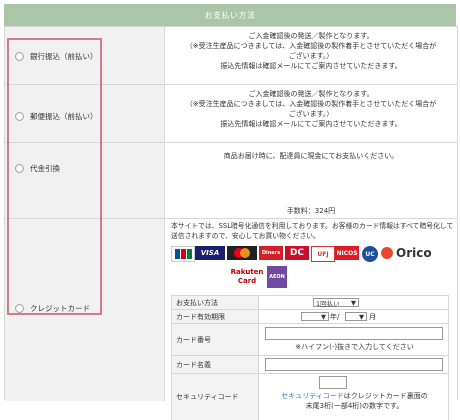 The height and width of the screenshot is (420, 460). Describe the element at coordinates (354, 401) in the screenshot. I see `security-code-note: セキュリティコードはクレジットカード裏面の 末尾3桁(一部4桁)の数字です。` at that location.